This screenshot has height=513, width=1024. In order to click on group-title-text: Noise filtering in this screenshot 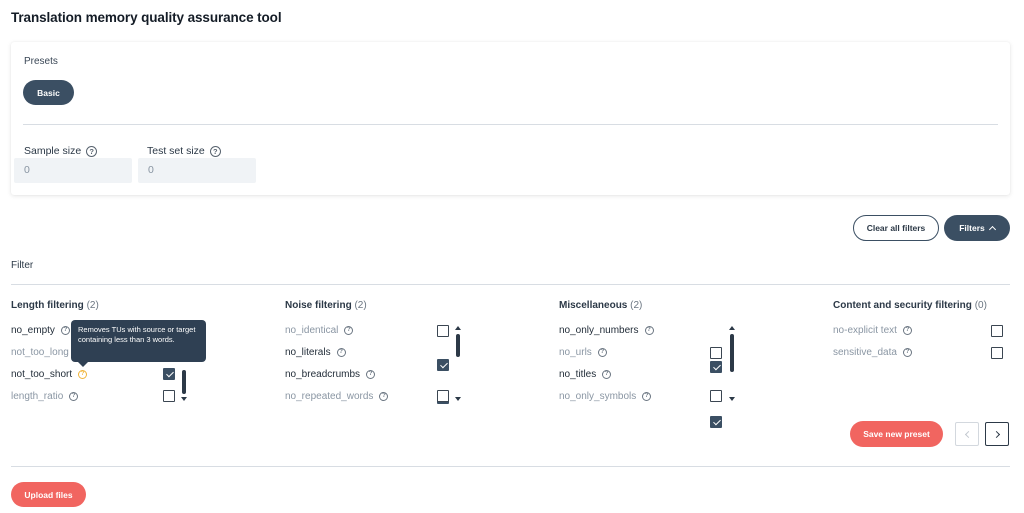, I will do `click(318, 305)`.